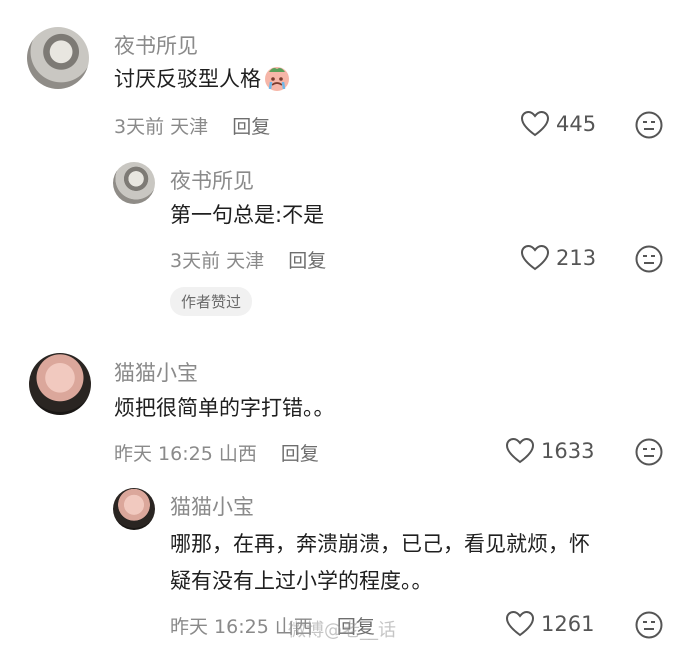 This screenshot has height=648, width=690. Describe the element at coordinates (247, 215) in the screenshot. I see `comment-text: 第一句总是:不是` at that location.